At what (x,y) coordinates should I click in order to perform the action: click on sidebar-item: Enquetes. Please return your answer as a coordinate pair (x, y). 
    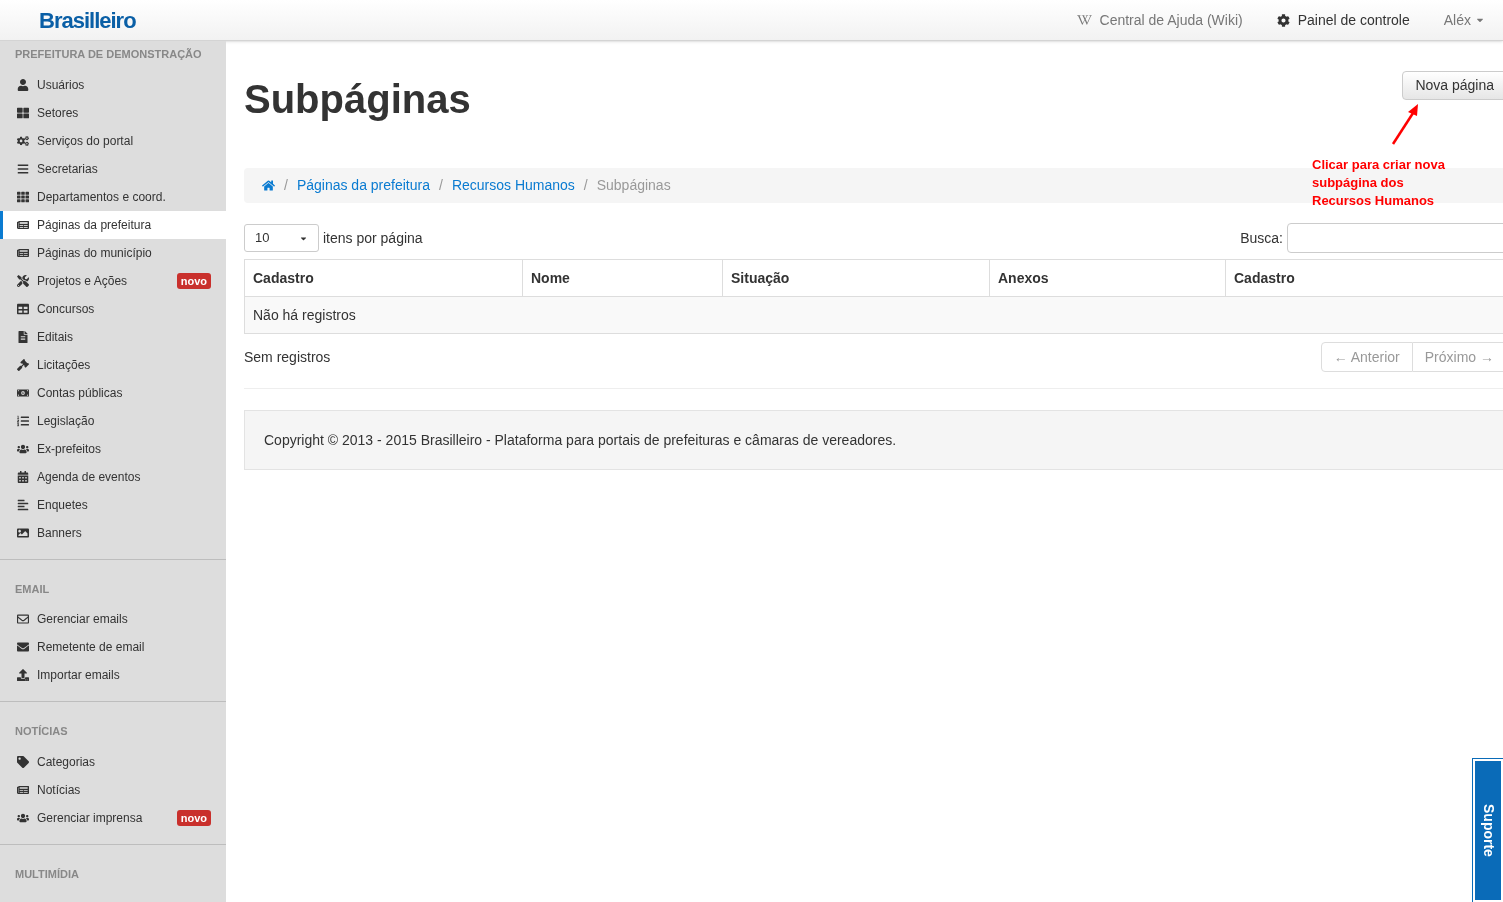
    Looking at the image, I should click on (113, 504).